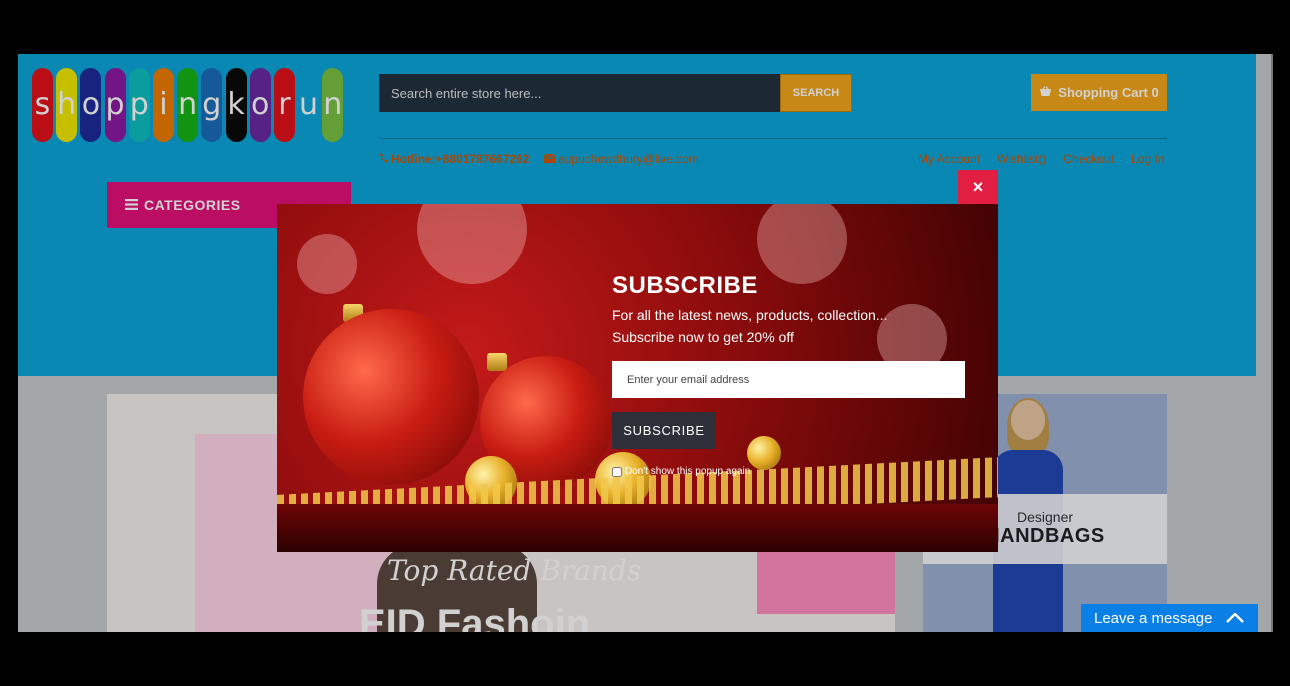 Image resolution: width=1290 pixels, height=686 pixels. Describe the element at coordinates (788, 379) in the screenshot. I see `email-field` at that location.